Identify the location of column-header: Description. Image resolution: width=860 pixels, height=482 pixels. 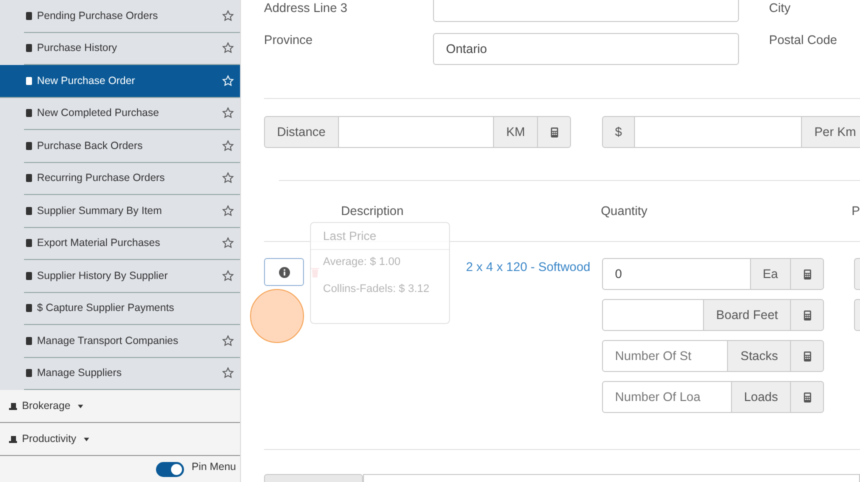
(373, 211).